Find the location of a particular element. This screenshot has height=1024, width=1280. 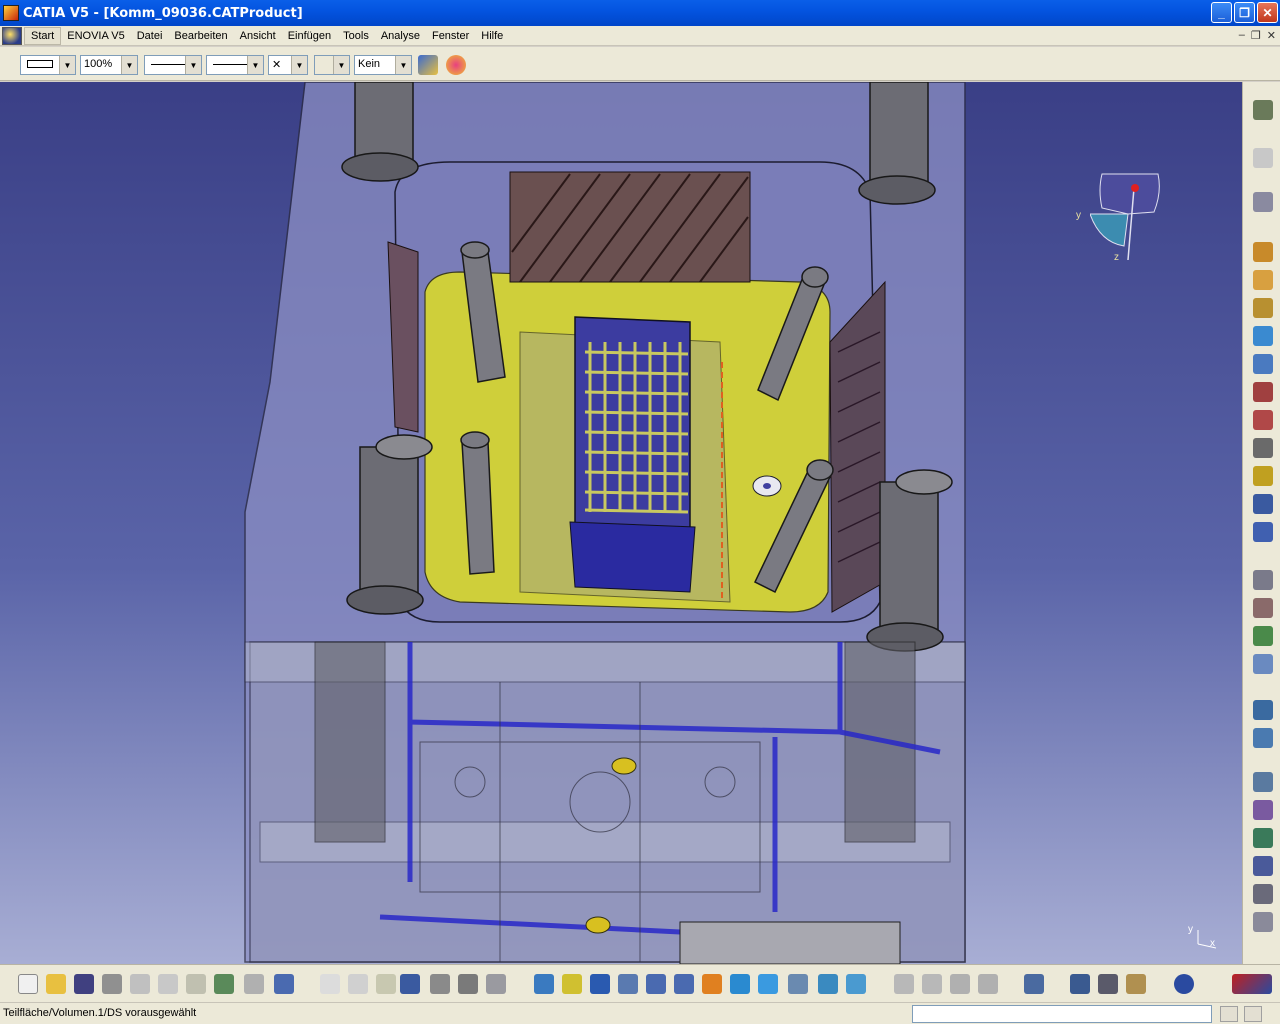

open-icon is located at coordinates (56, 984).